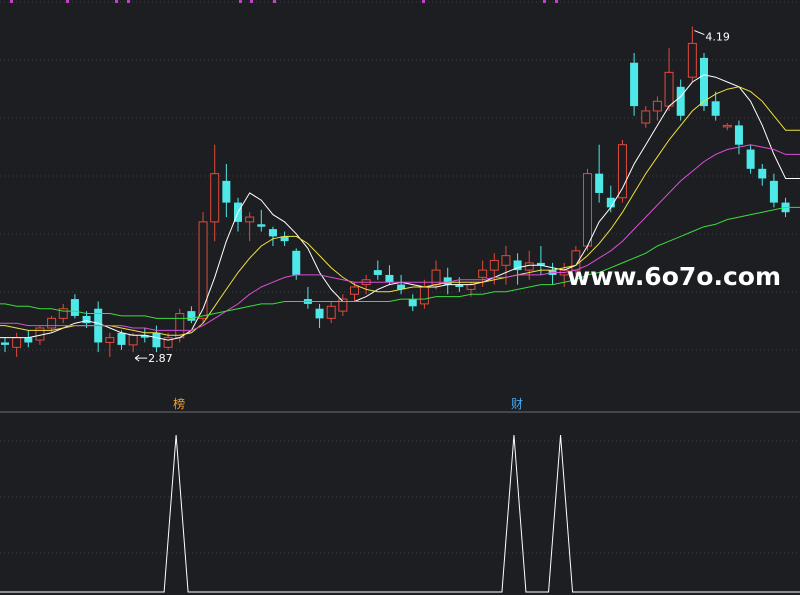  What do you see at coordinates (517, 404) in the screenshot?
I see `event-label: 财` at bounding box center [517, 404].